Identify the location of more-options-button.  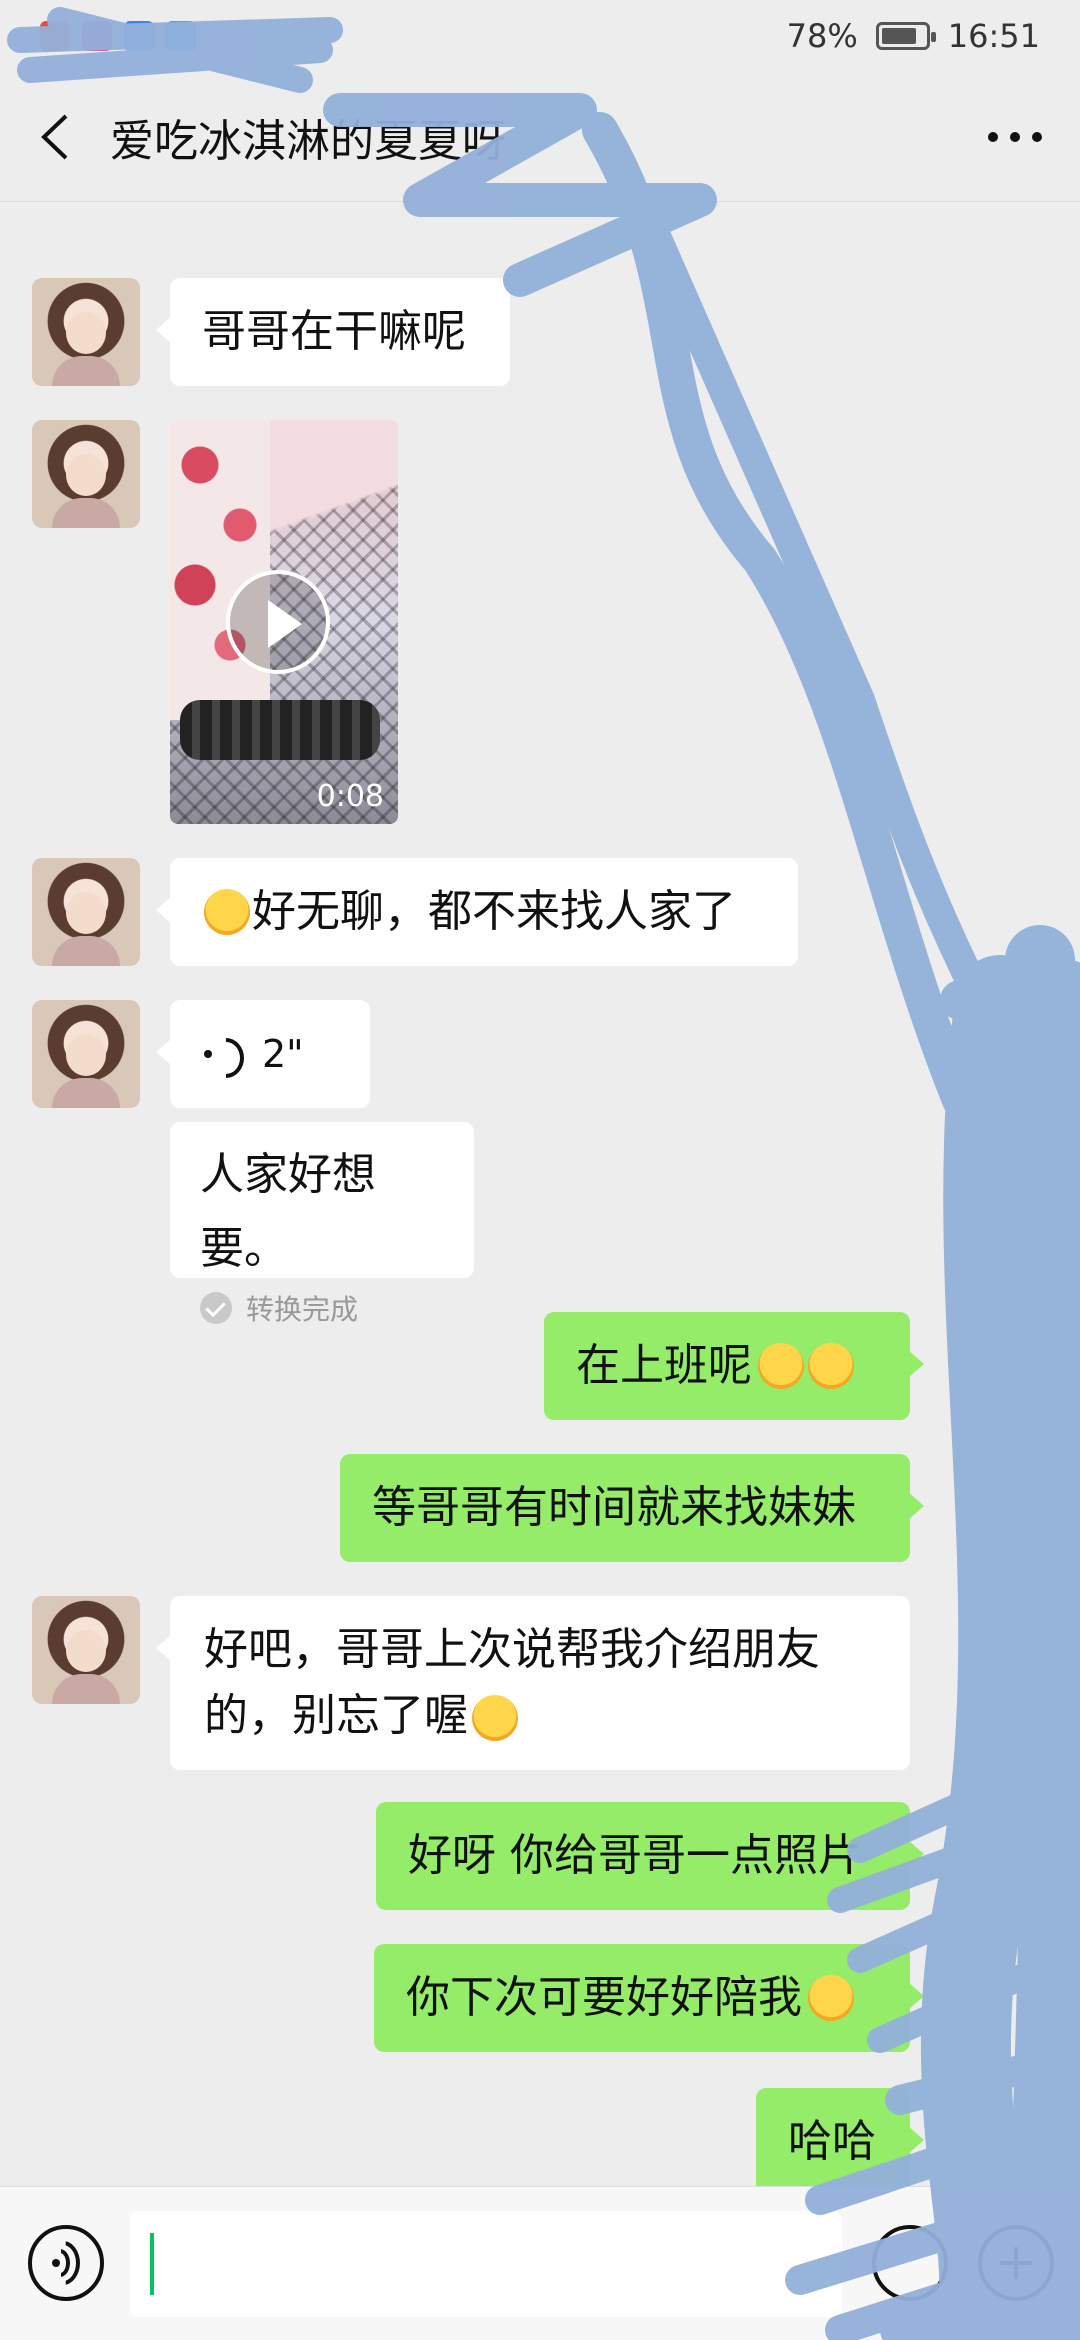
(1015, 137).